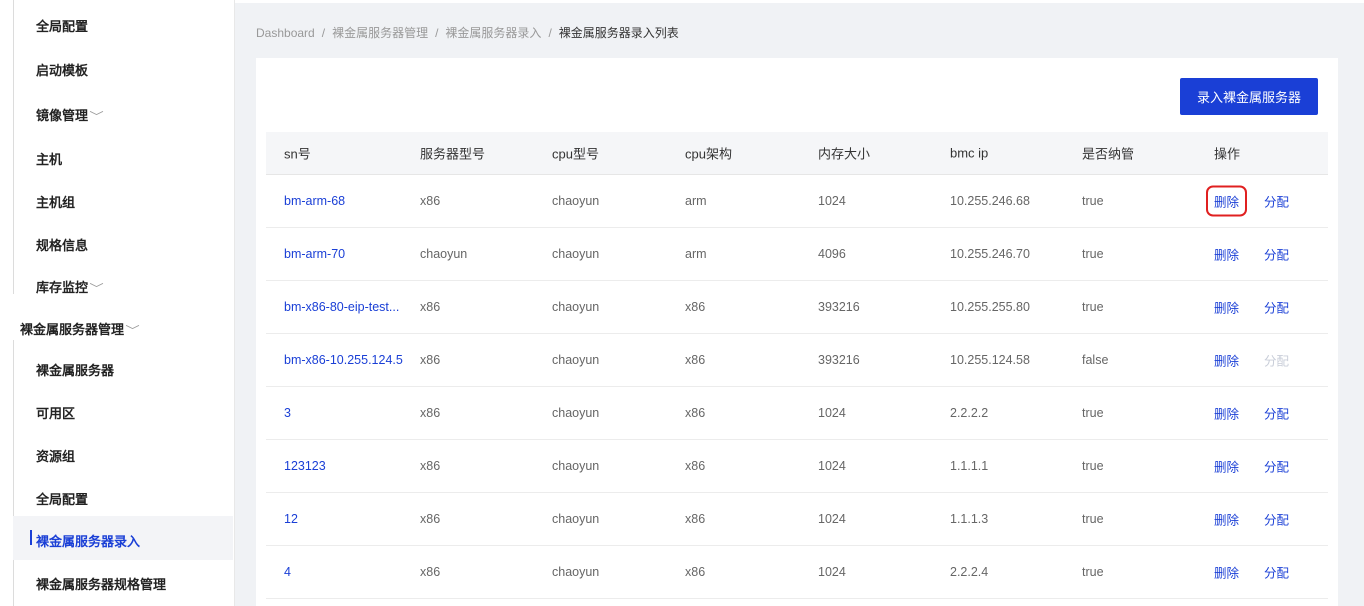  Describe the element at coordinates (70, 286) in the screenshot. I see `sidebar-item-inventory-monitor: 库存监控﹀` at that location.